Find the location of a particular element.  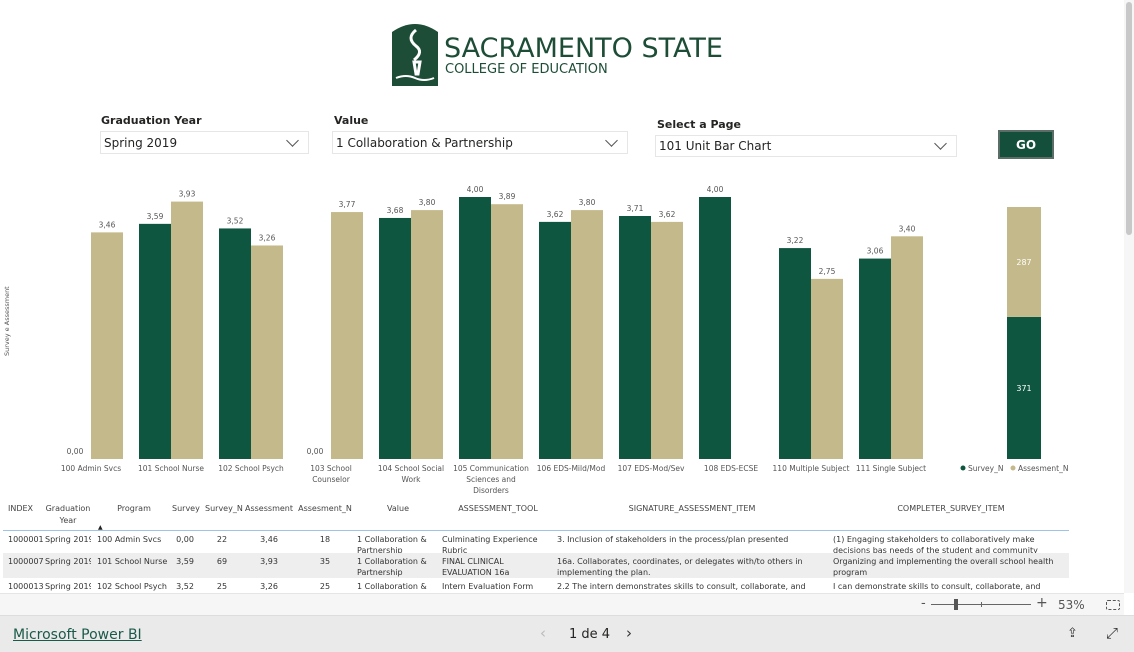

table-cell: 69 is located at coordinates (222, 561).